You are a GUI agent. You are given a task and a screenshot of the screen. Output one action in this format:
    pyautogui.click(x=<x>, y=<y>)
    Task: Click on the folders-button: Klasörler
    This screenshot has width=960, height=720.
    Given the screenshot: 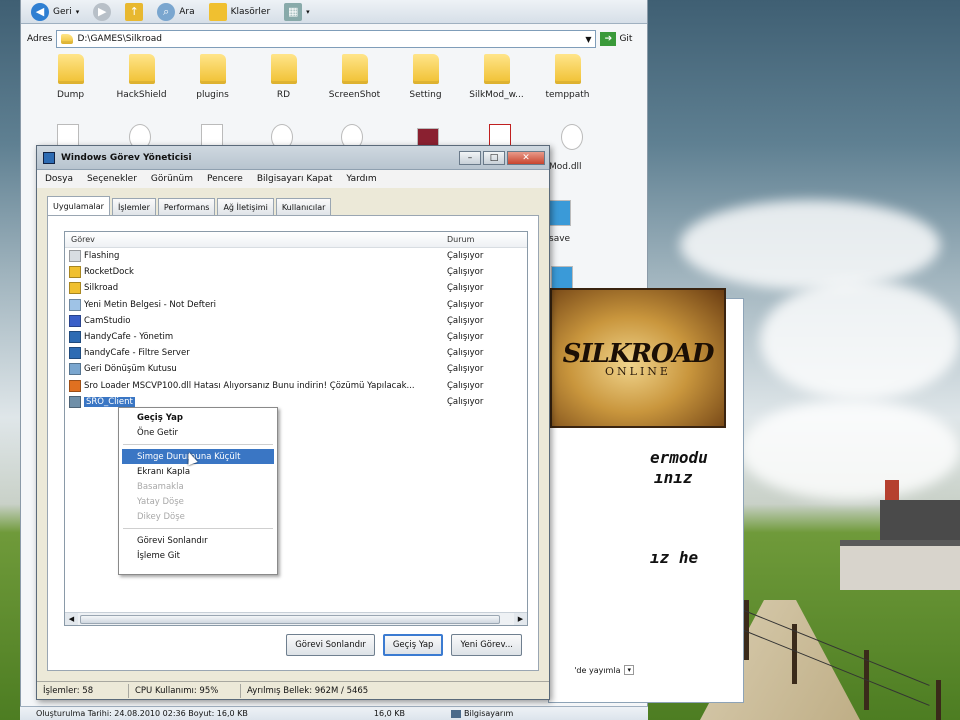 What is the action you would take?
    pyautogui.click(x=239, y=11)
    